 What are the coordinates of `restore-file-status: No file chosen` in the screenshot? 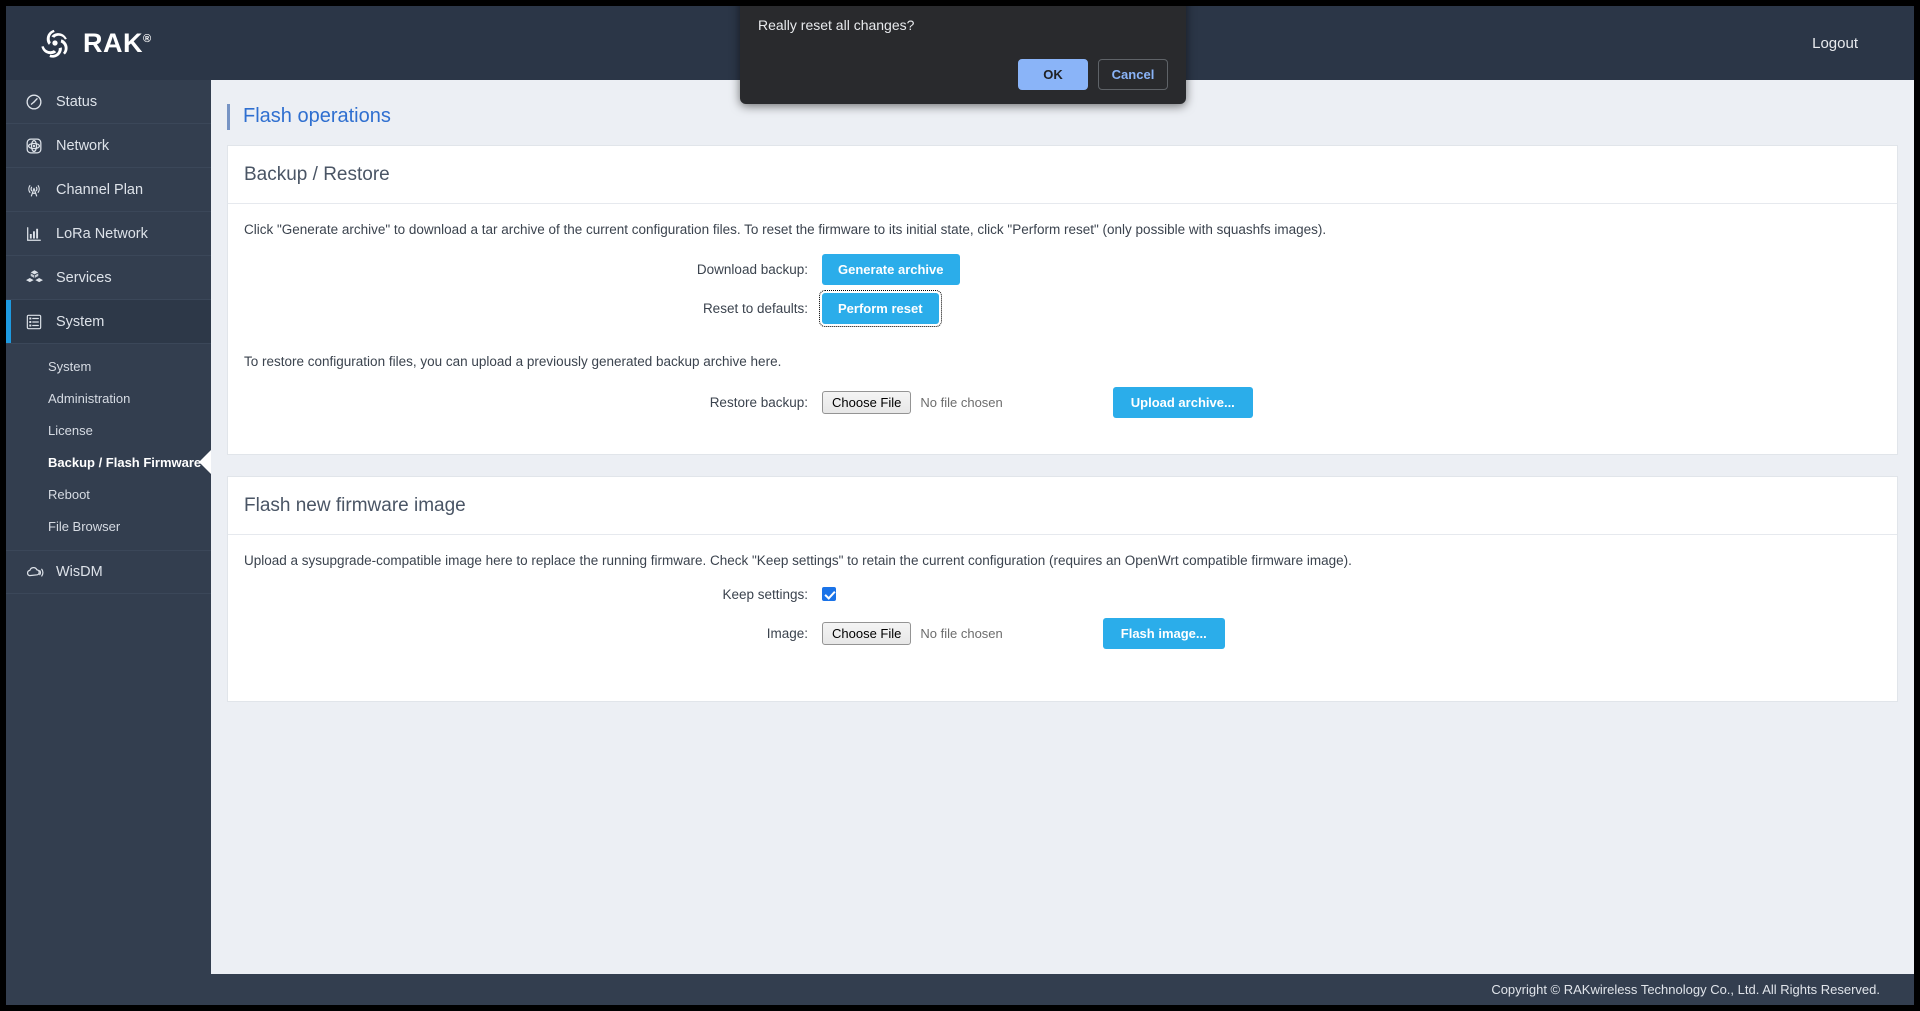 It's located at (961, 402).